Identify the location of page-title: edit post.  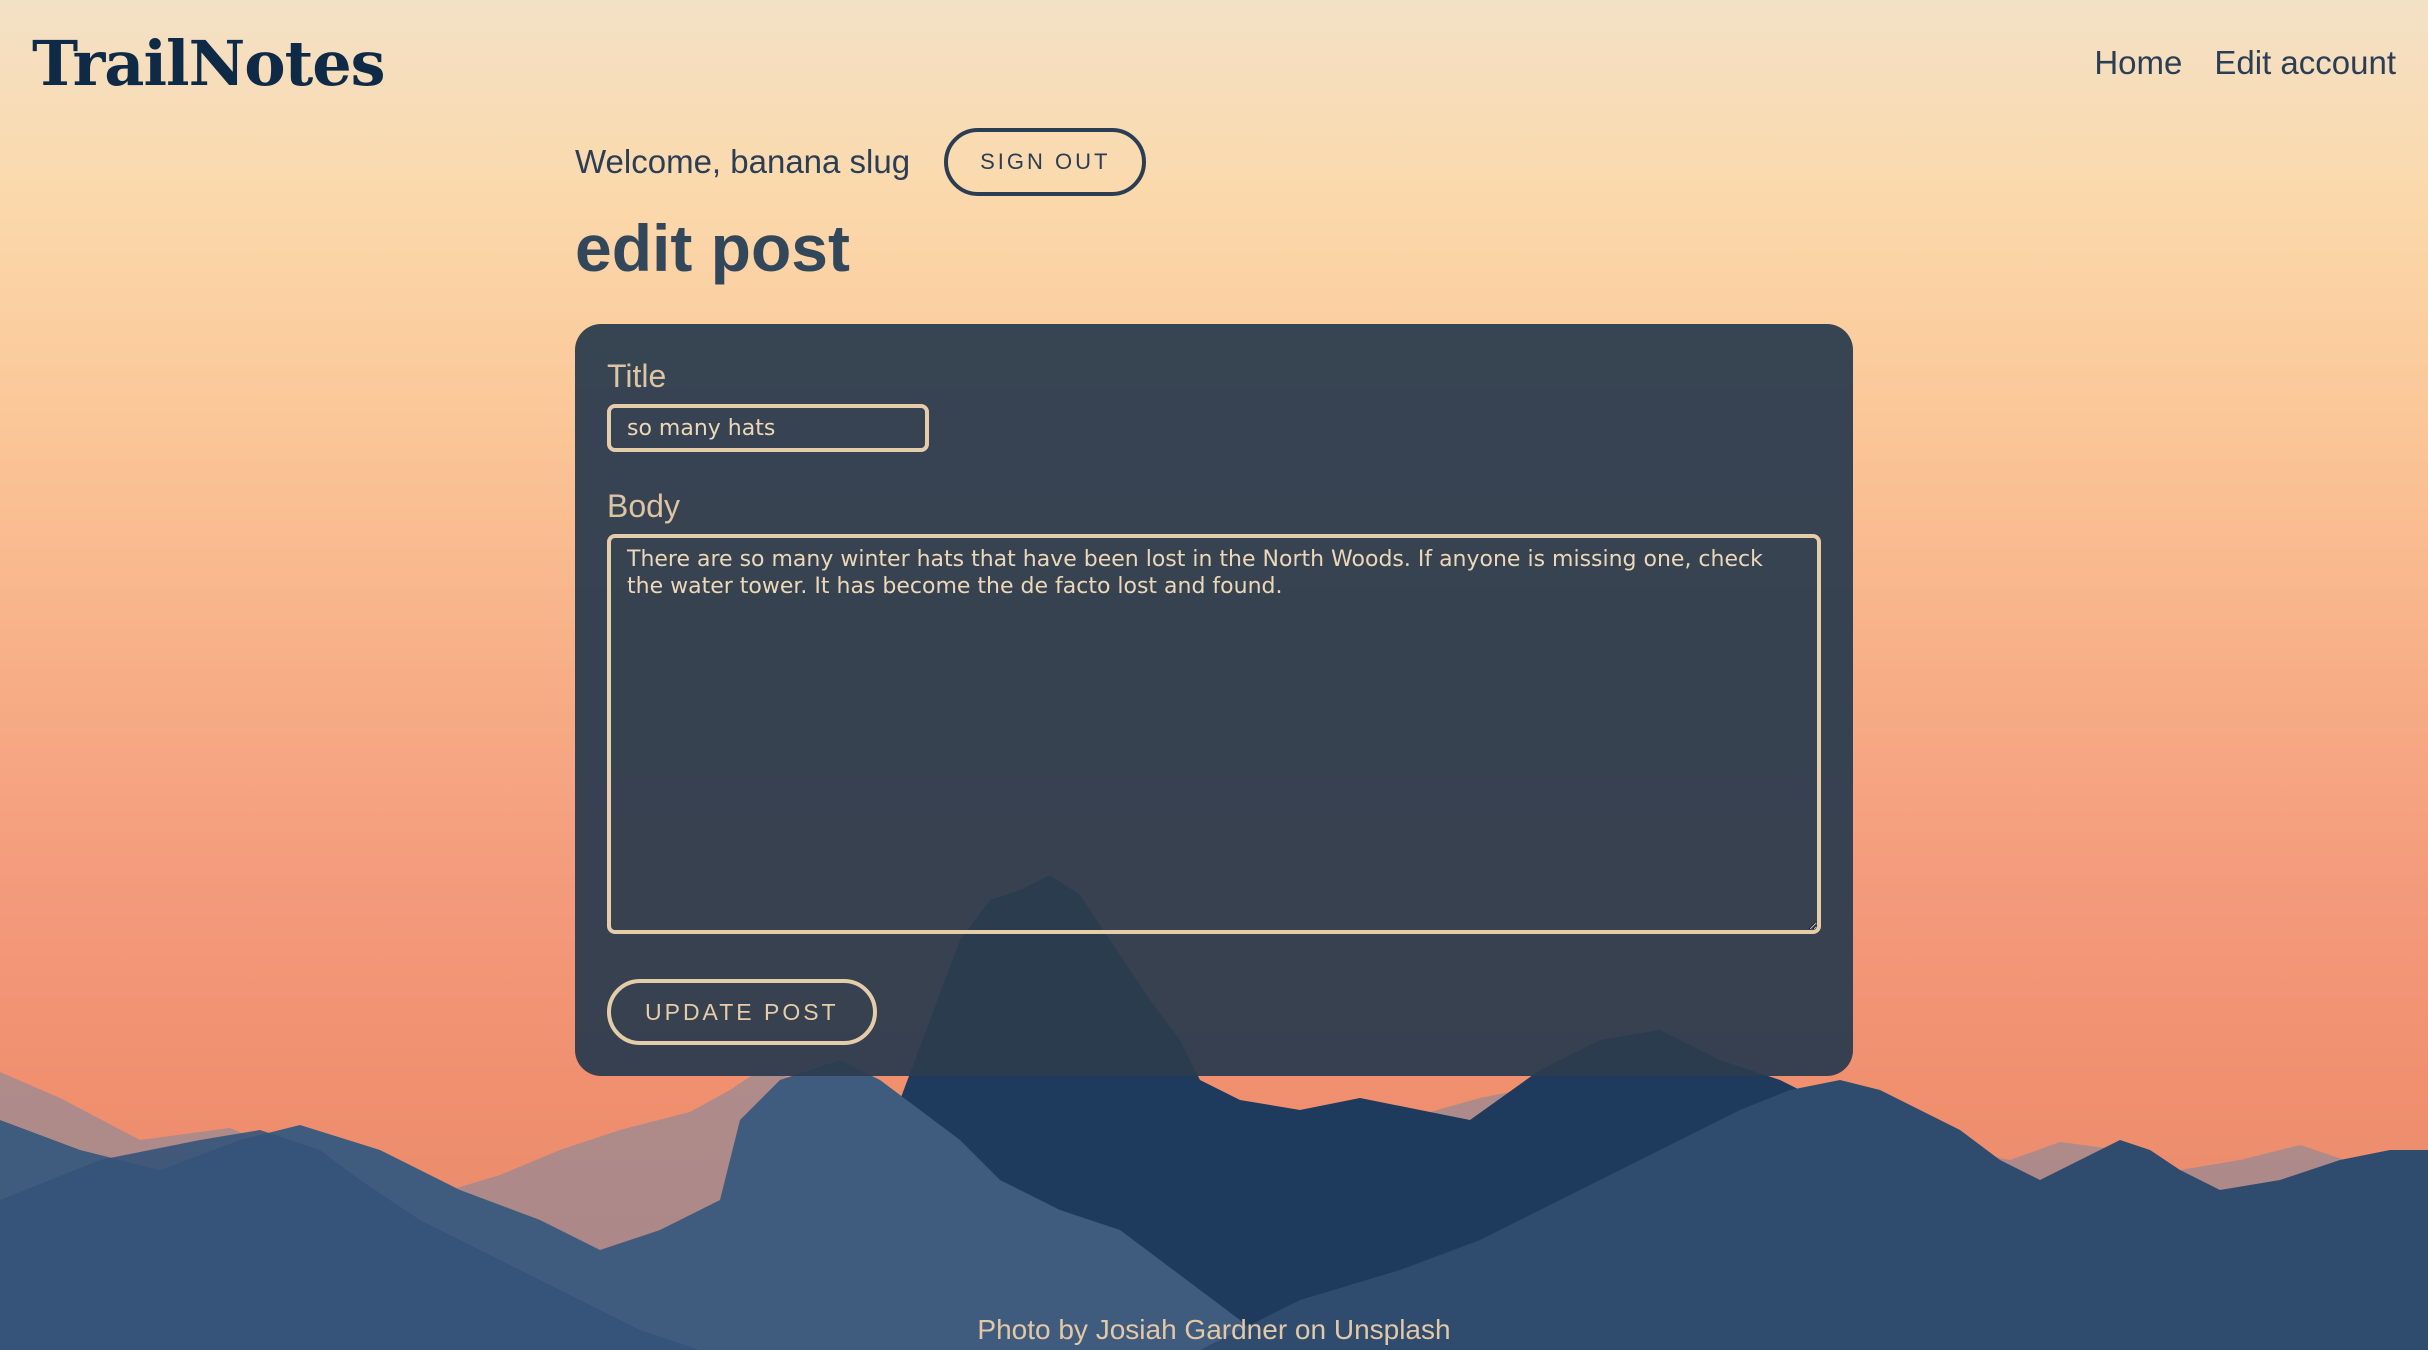
(712, 248).